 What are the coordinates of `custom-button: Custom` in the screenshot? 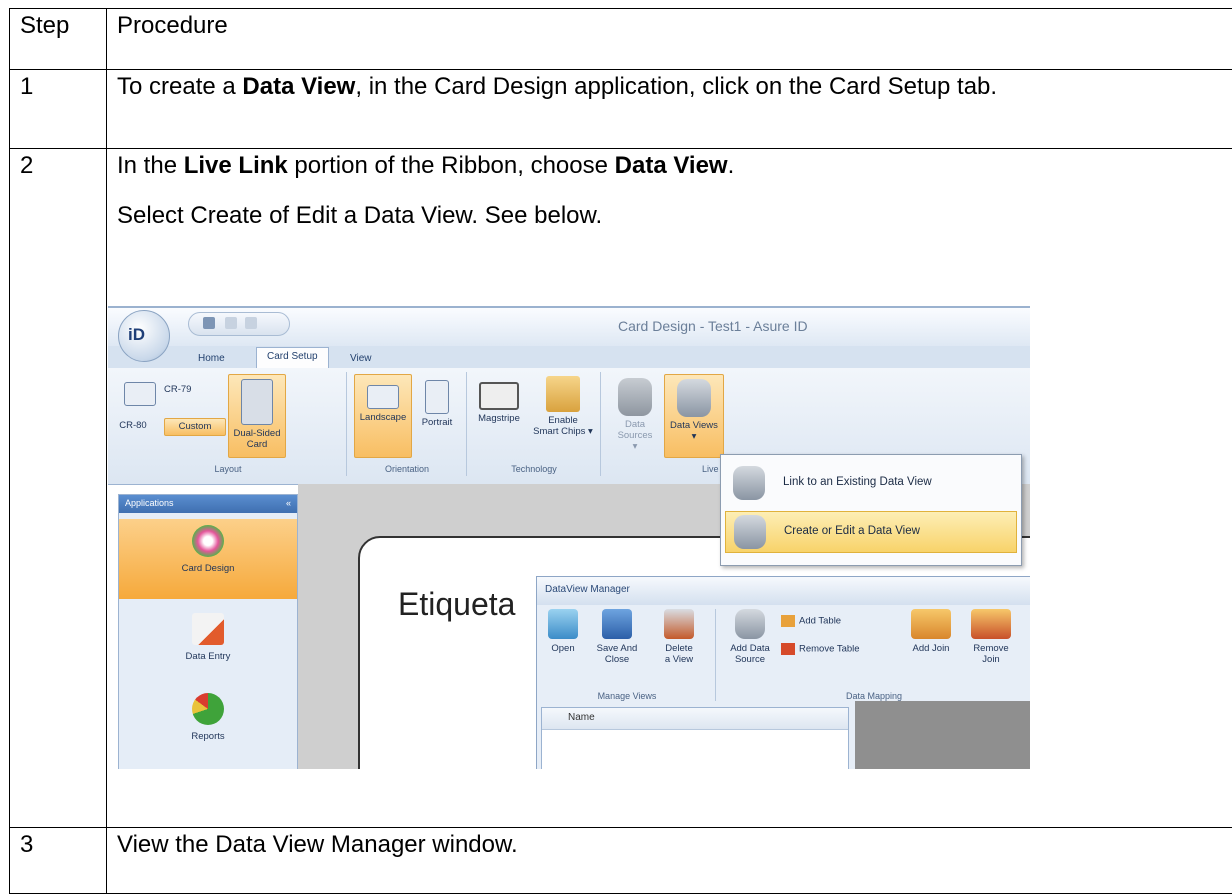 It's located at (195, 427).